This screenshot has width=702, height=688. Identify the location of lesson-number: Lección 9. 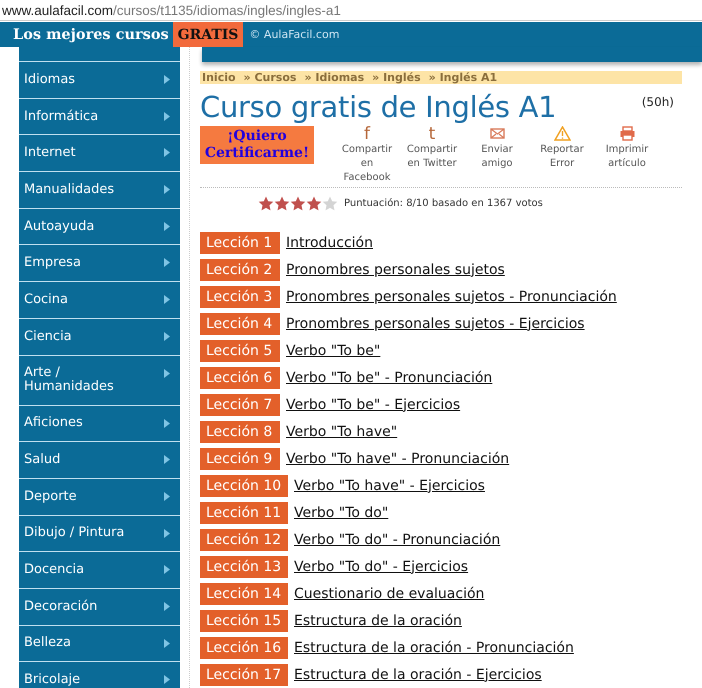
(240, 459).